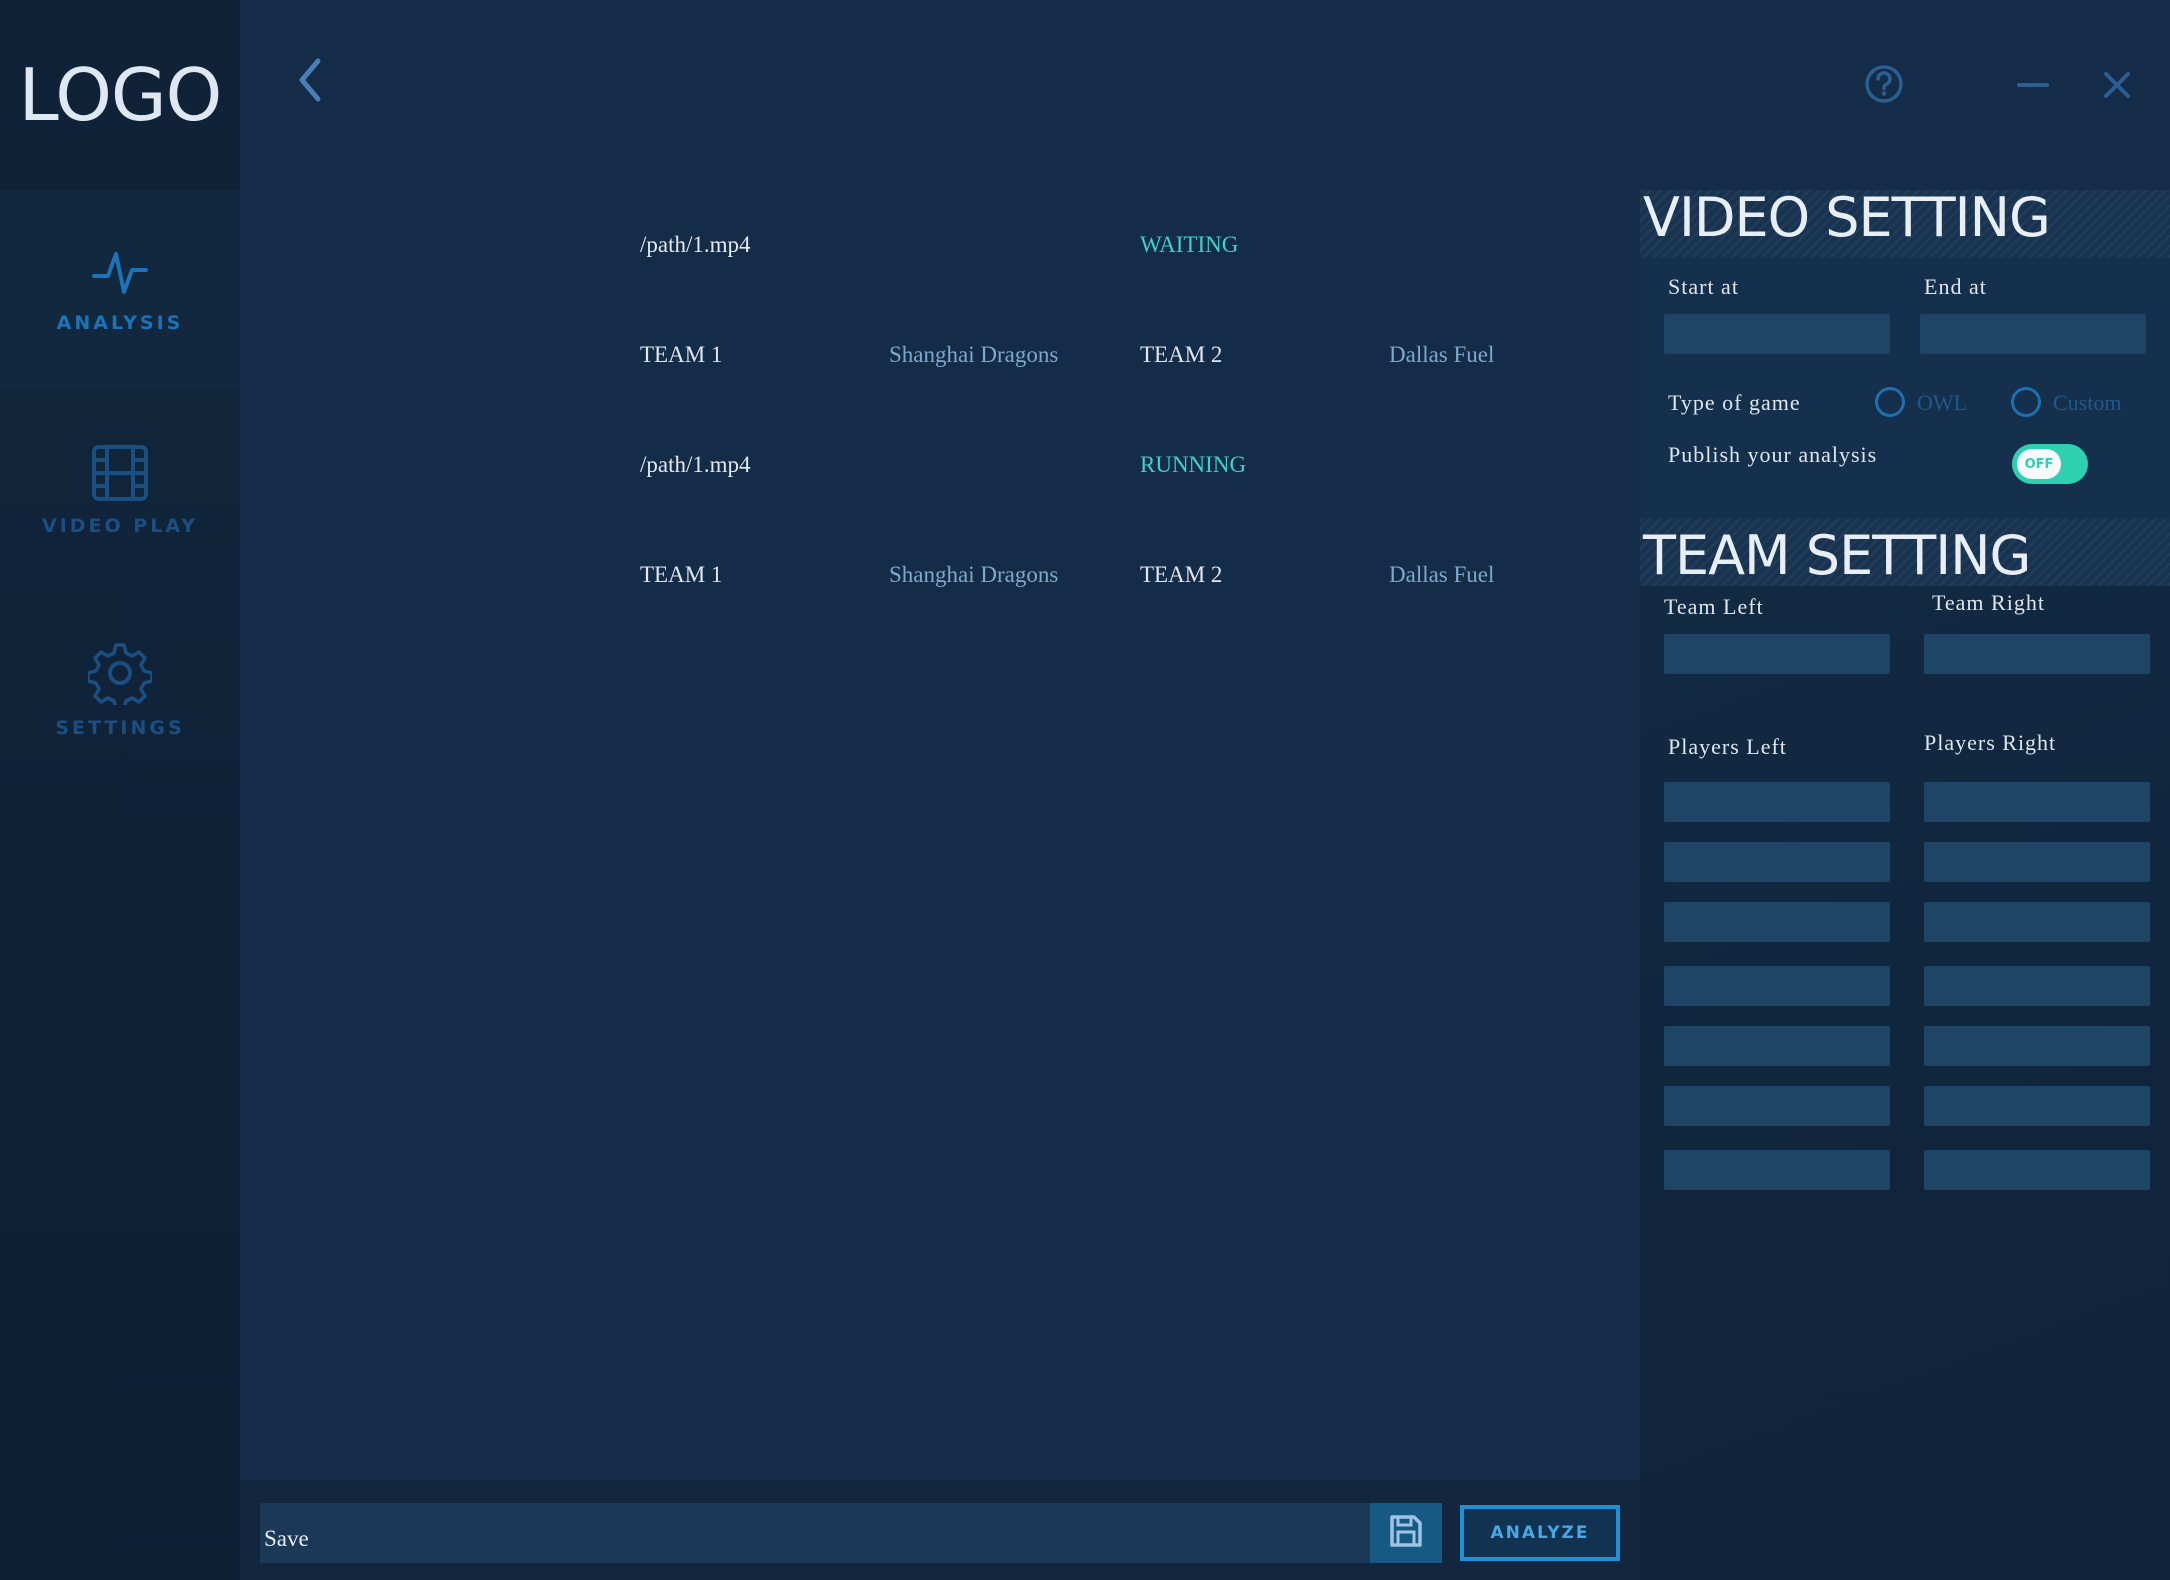 The width and height of the screenshot is (2170, 1580). What do you see at coordinates (1847, 217) in the screenshot?
I see `video-setting-title: VIDEO SETTING` at bounding box center [1847, 217].